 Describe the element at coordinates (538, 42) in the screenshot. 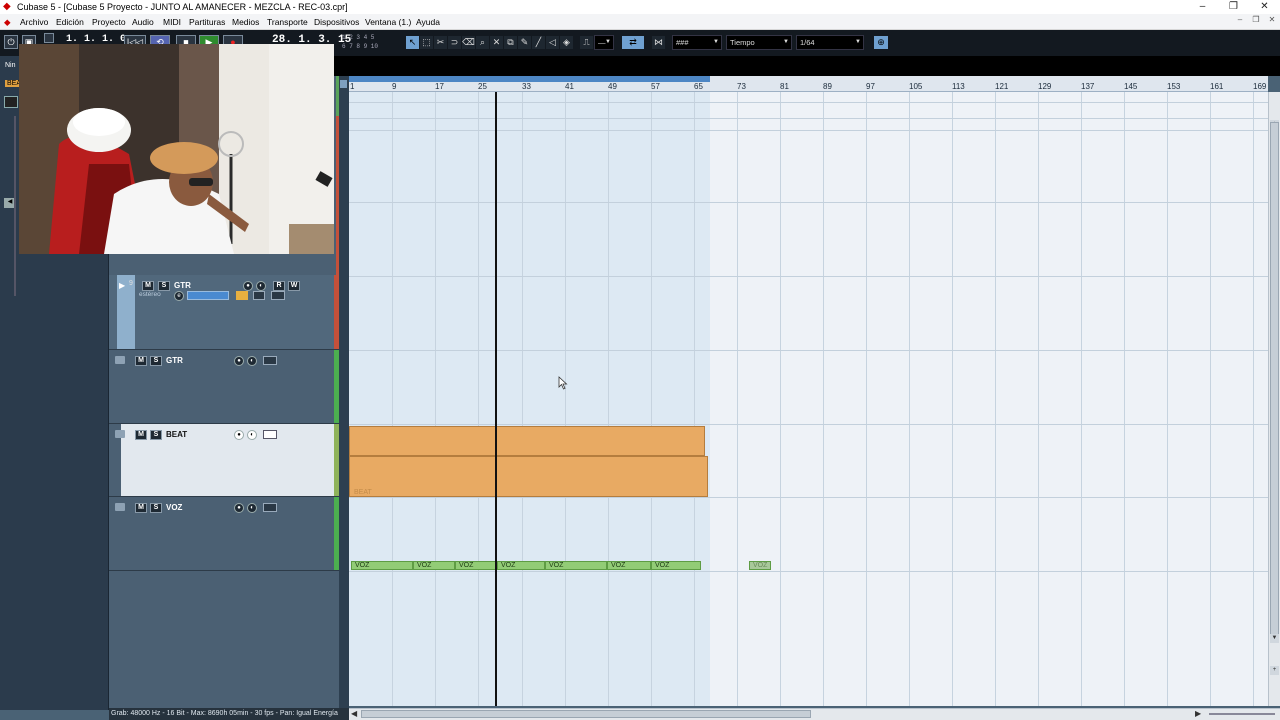

I see `line-tool-icon: ╱` at that location.